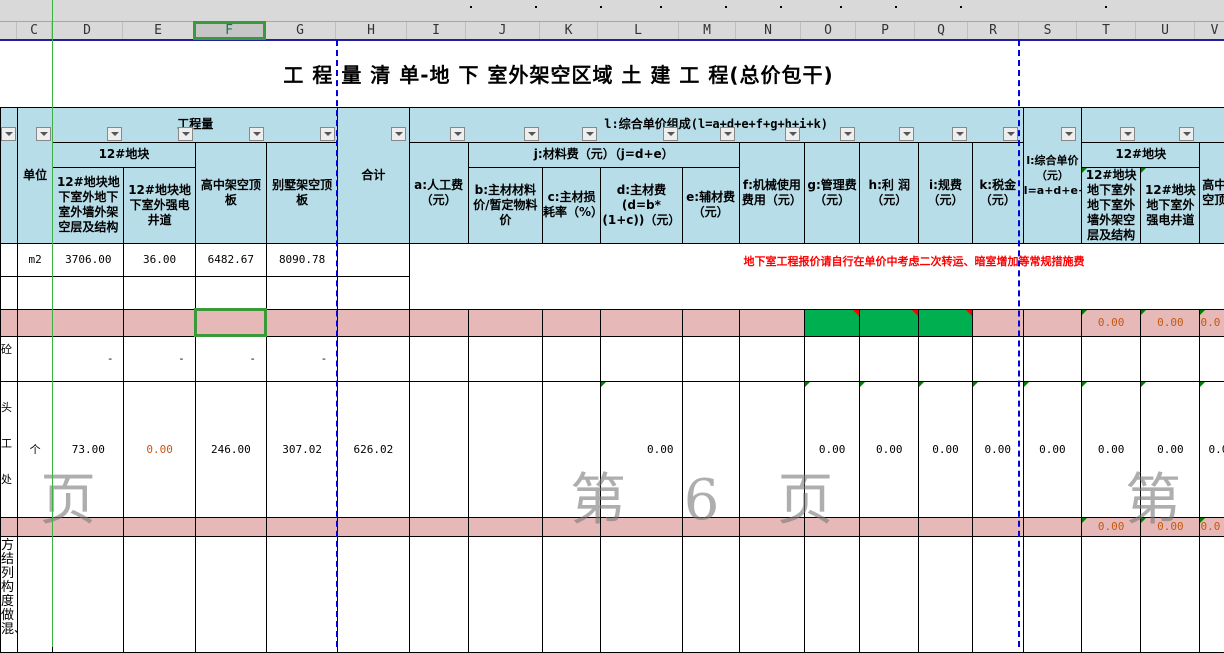 This screenshot has height=653, width=1224. I want to click on header-i-cost: i:规费（元）, so click(945, 192).